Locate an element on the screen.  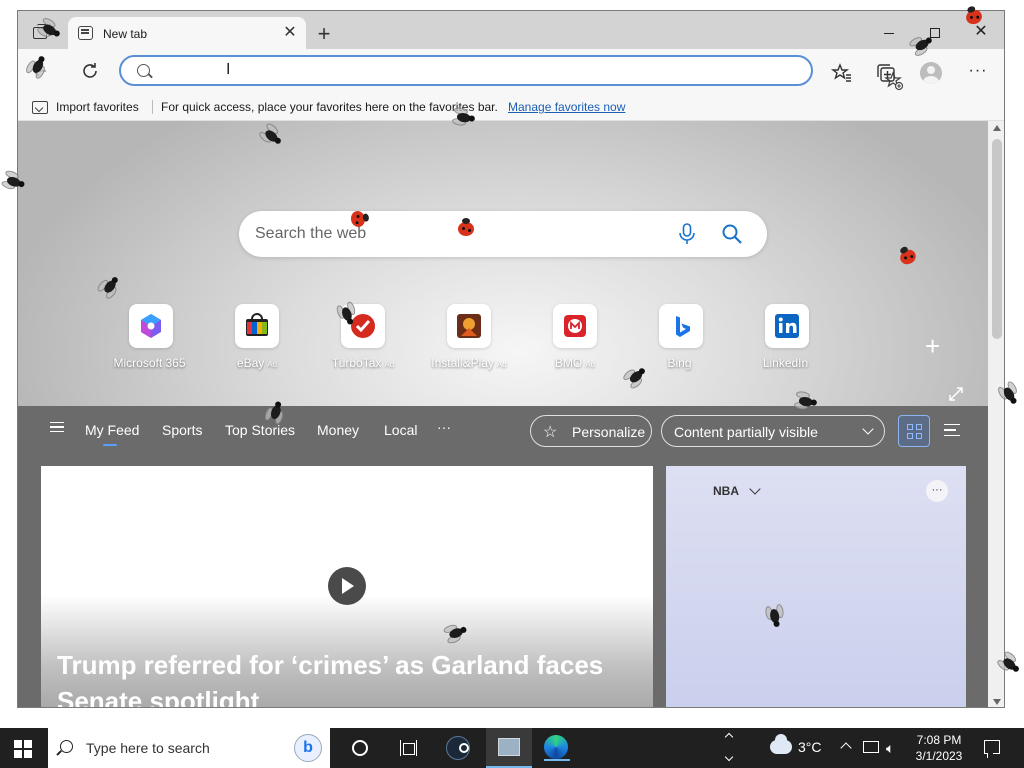
windows-taskbar: b 3°C 🔈︎ 7:08 PM 3/1/2023 is located at coordinates (512, 748).